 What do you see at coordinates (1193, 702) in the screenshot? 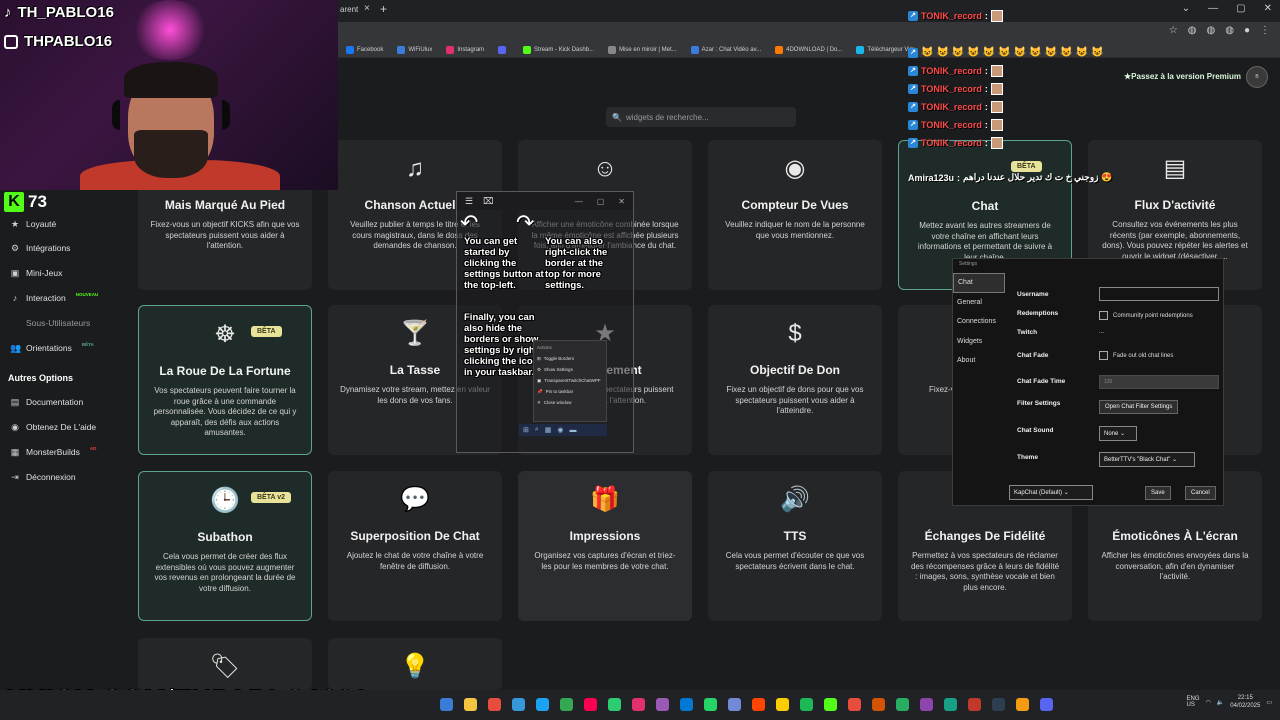
I see `lang-indicator: ENG US` at bounding box center [1193, 702].